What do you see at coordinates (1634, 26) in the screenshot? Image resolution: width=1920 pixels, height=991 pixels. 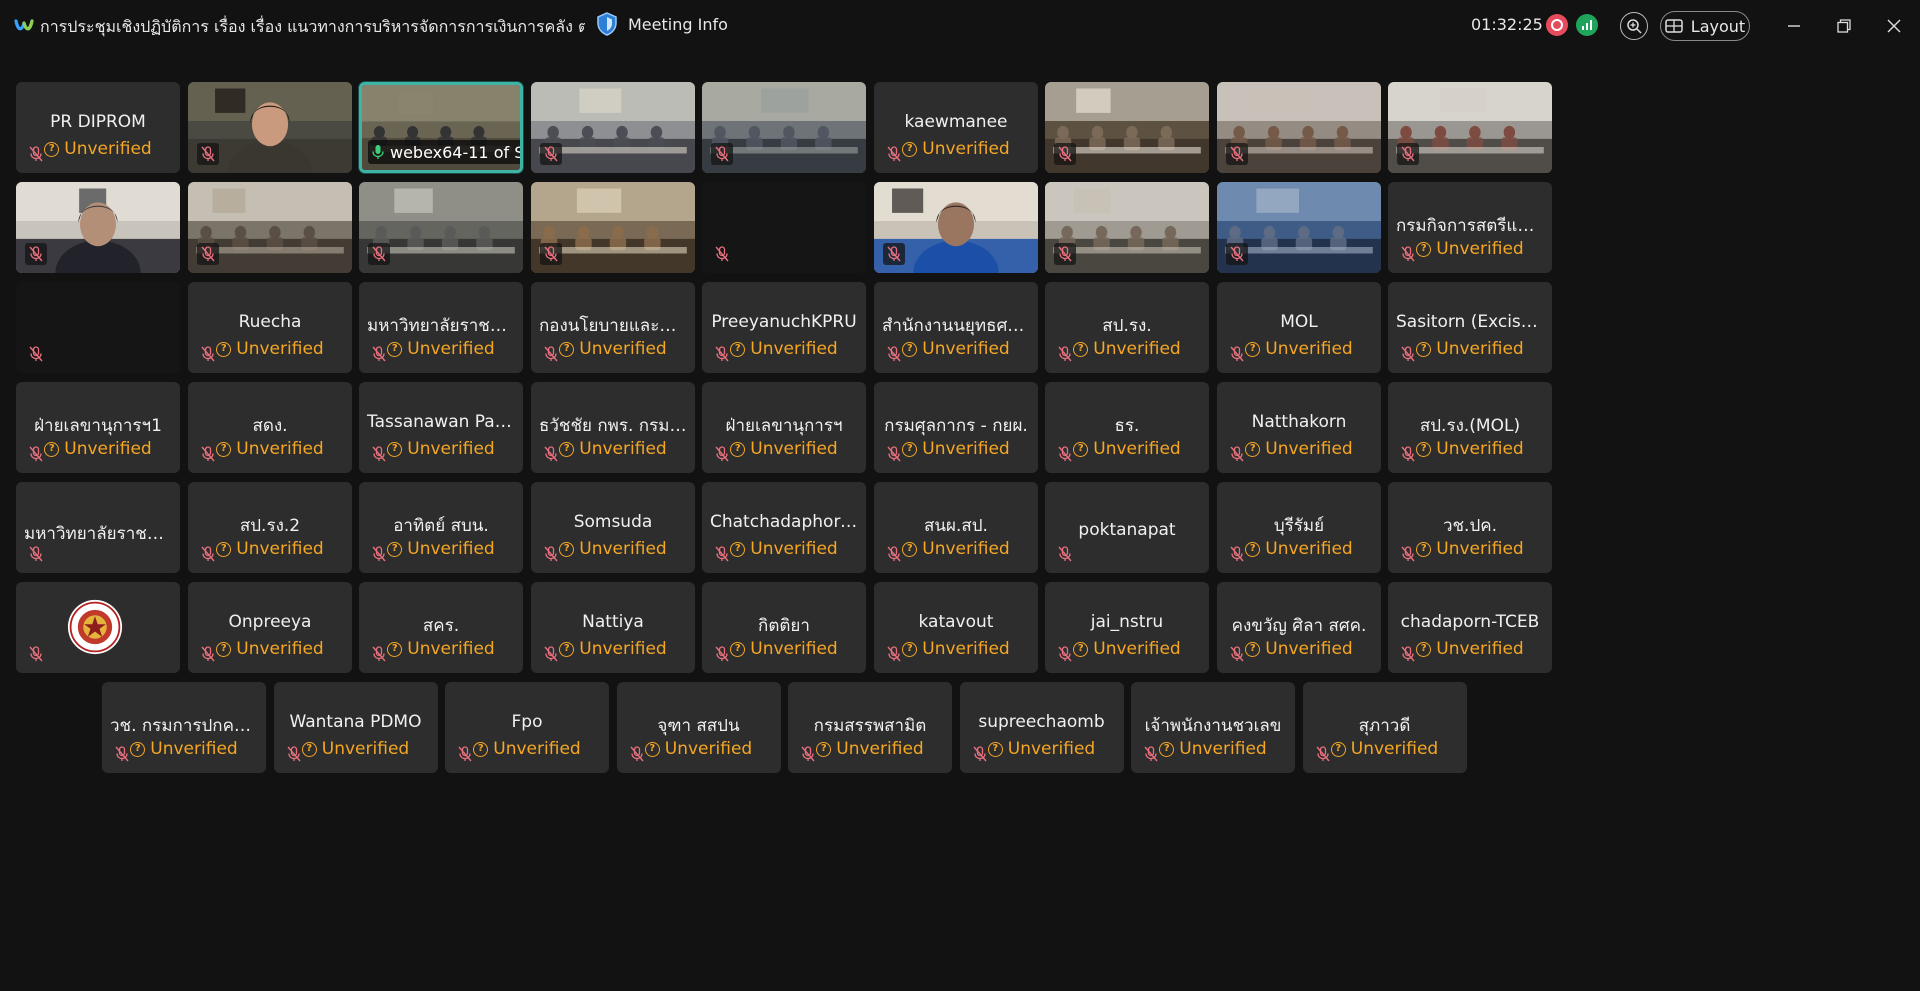 I see `zoom-button` at bounding box center [1634, 26].